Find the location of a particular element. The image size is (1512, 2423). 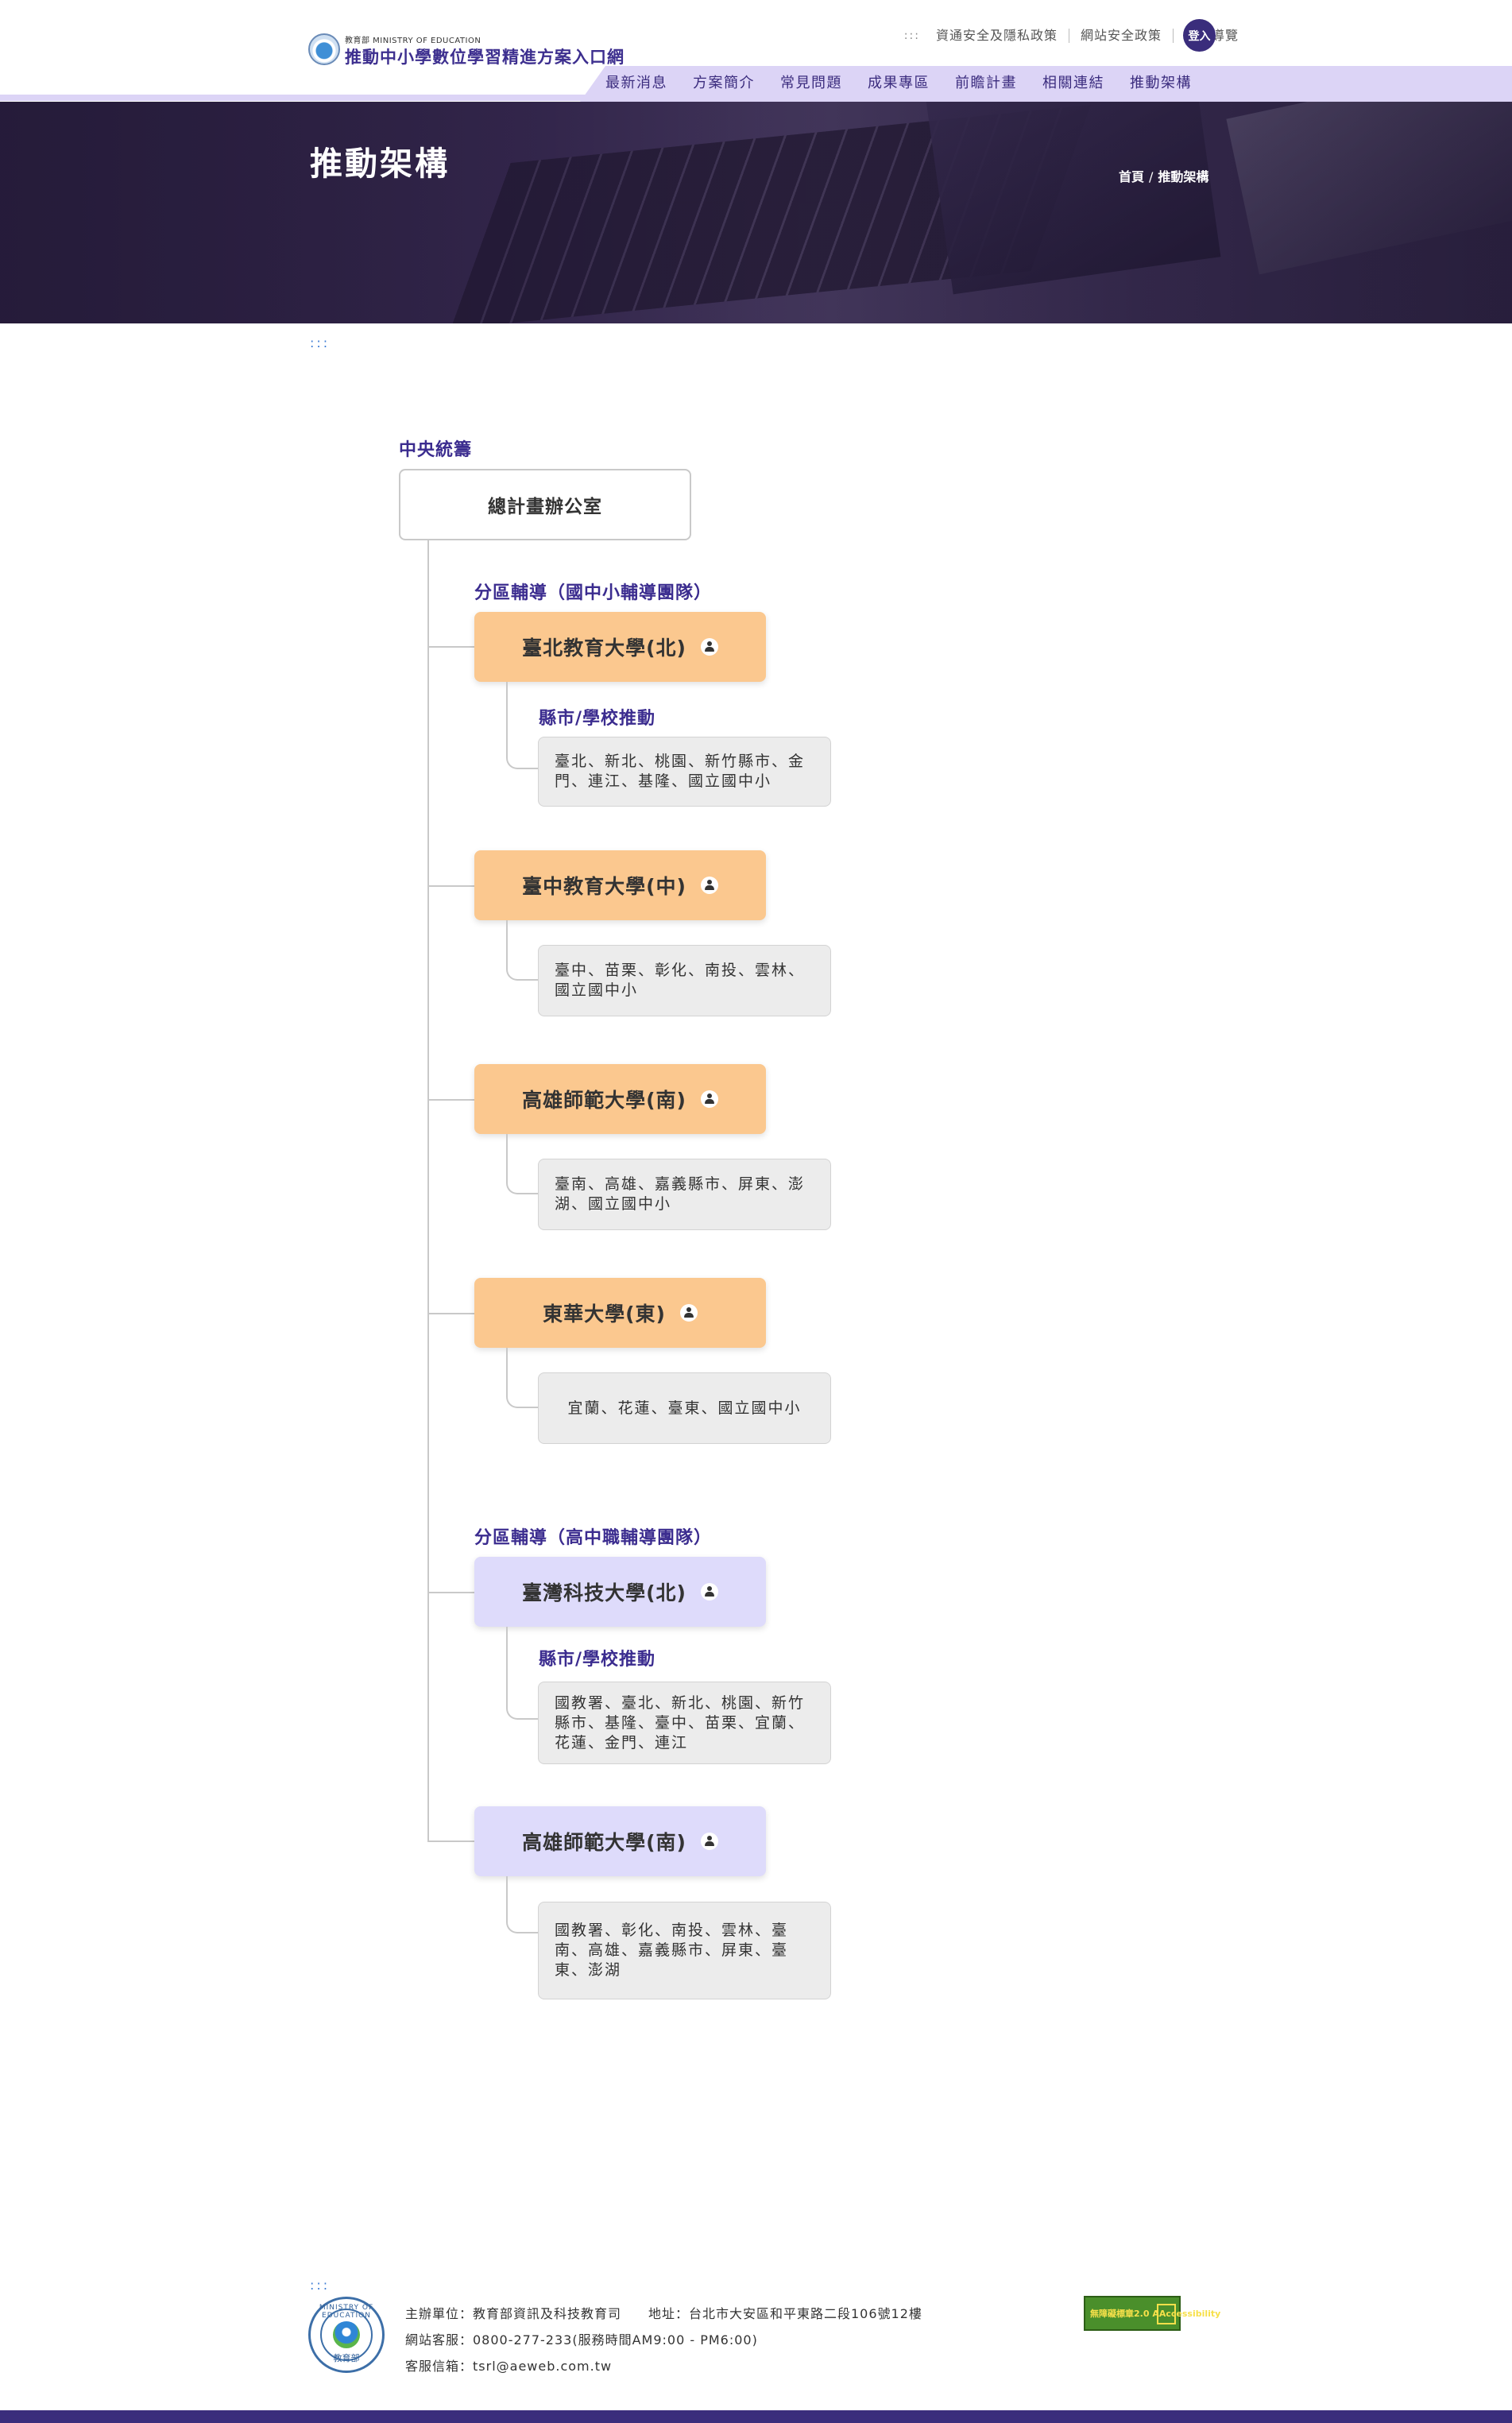

seal-core is located at coordinates (346, 2334).